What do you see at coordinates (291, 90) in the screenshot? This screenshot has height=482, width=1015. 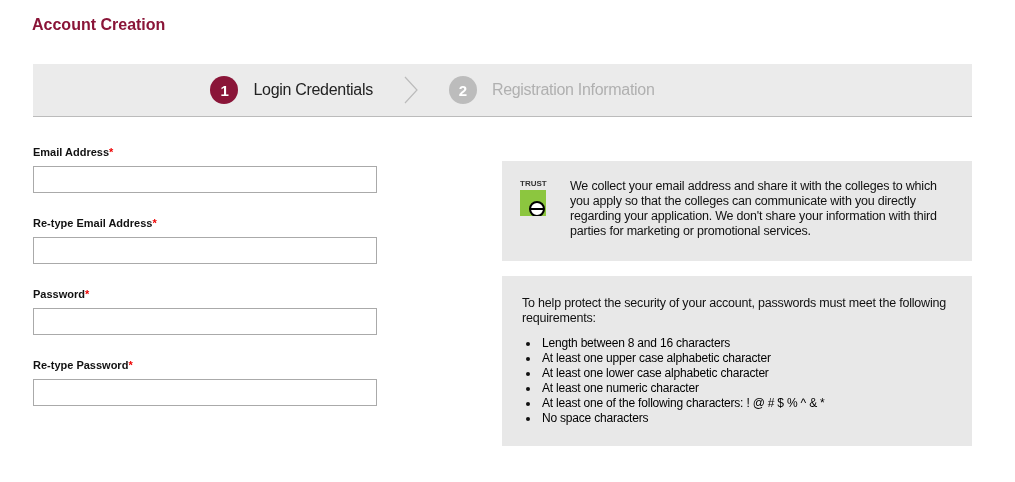 I see `step-tab: 1 Login Credentials` at bounding box center [291, 90].